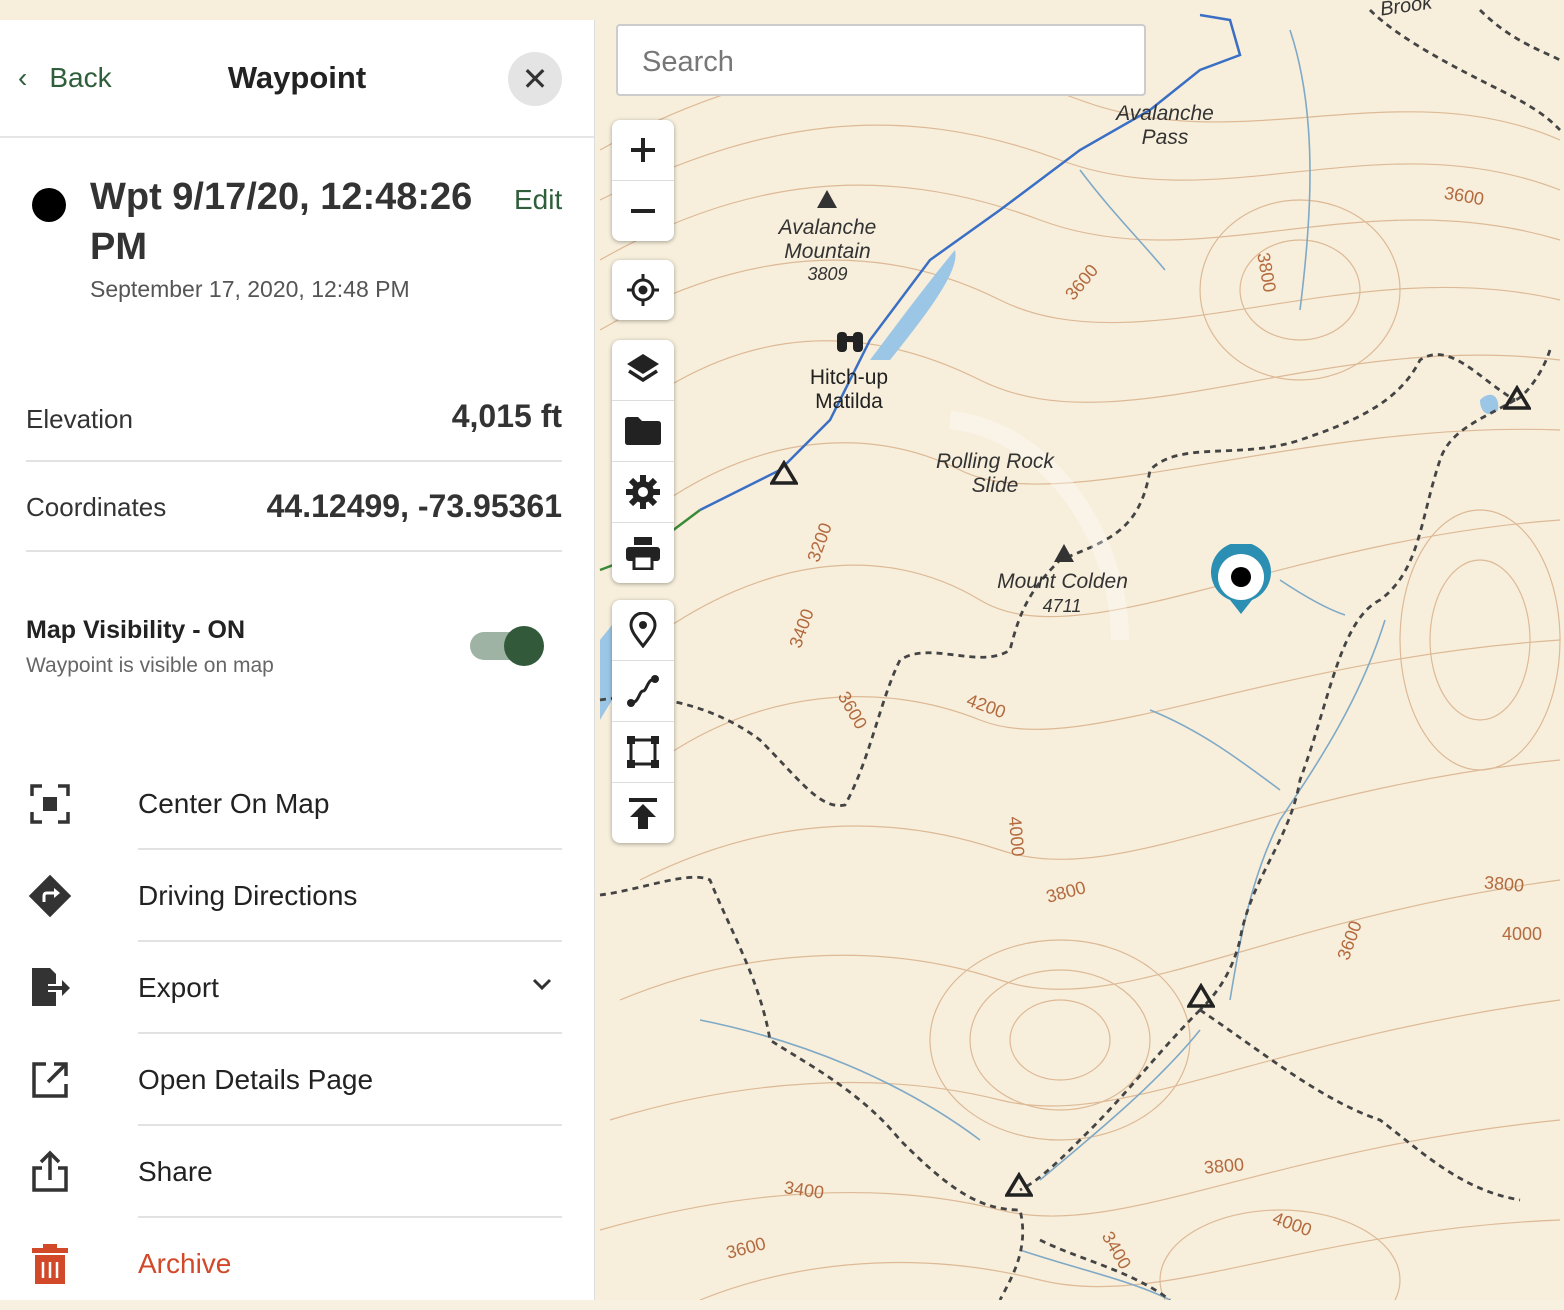 This screenshot has width=1564, height=1310. I want to click on chevron-down-icon, so click(542, 984).